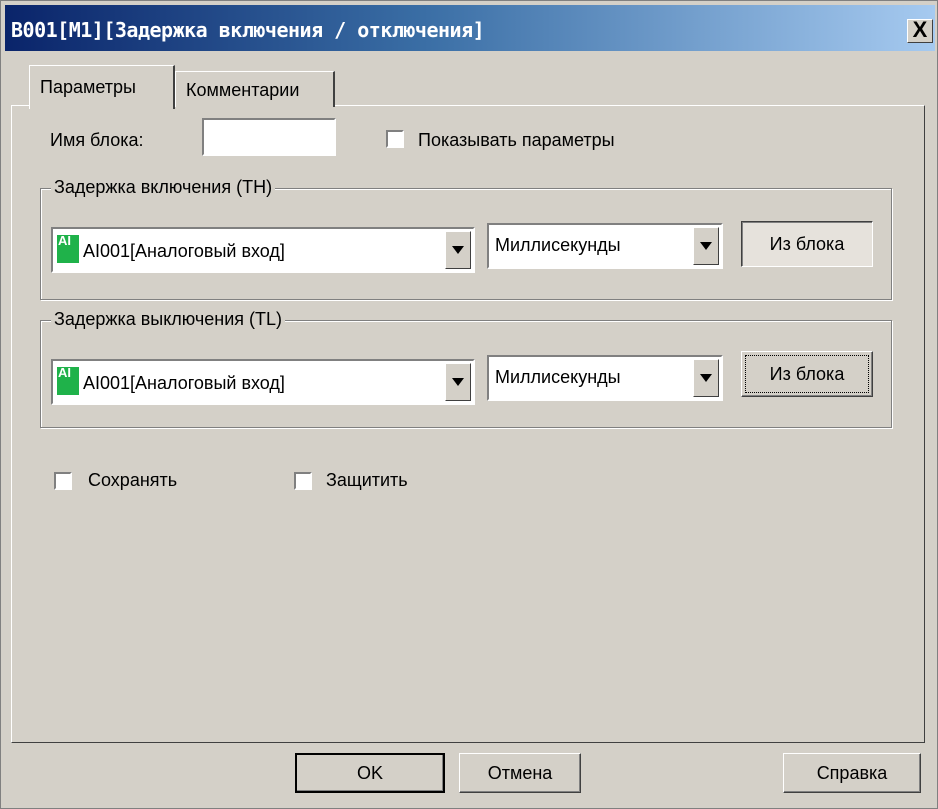  Describe the element at coordinates (88, 87) in the screenshot. I see `tab-parameters-label: Параметры` at that location.